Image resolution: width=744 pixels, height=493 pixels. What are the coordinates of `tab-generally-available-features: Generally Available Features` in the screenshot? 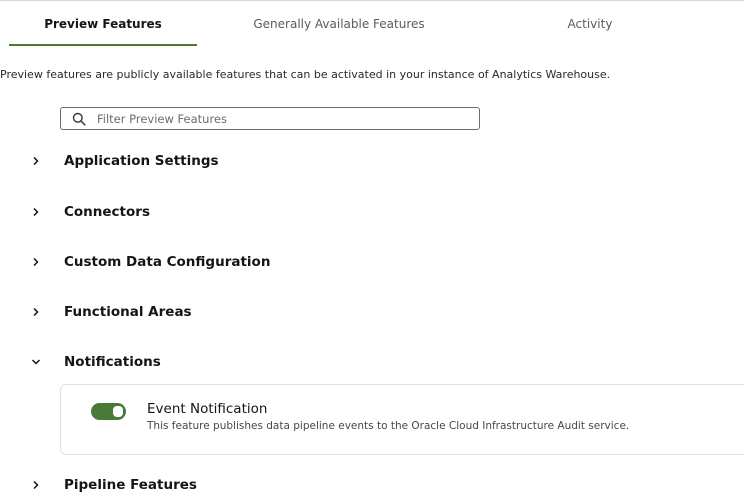 It's located at (339, 23).